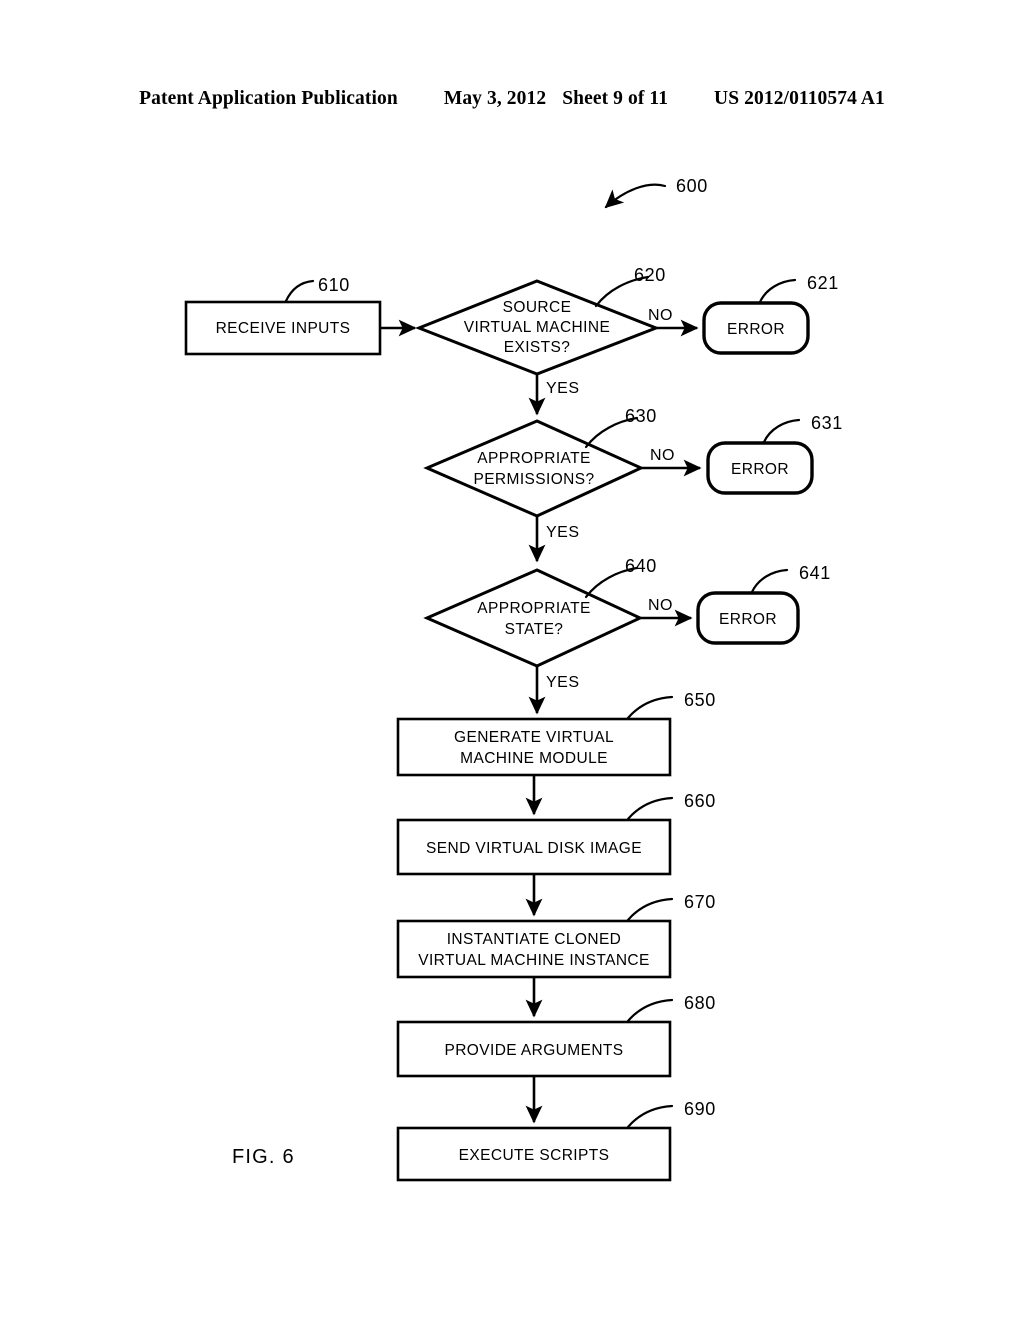 The image size is (1024, 1320). What do you see at coordinates (671, 1114) in the screenshot?
I see `leader-690: 690` at bounding box center [671, 1114].